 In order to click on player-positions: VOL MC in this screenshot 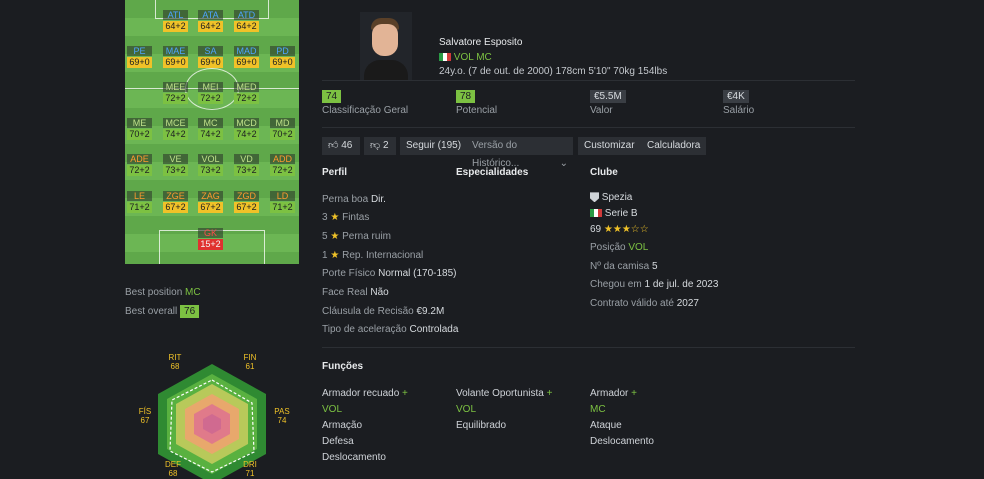, I will do `click(472, 57)`.